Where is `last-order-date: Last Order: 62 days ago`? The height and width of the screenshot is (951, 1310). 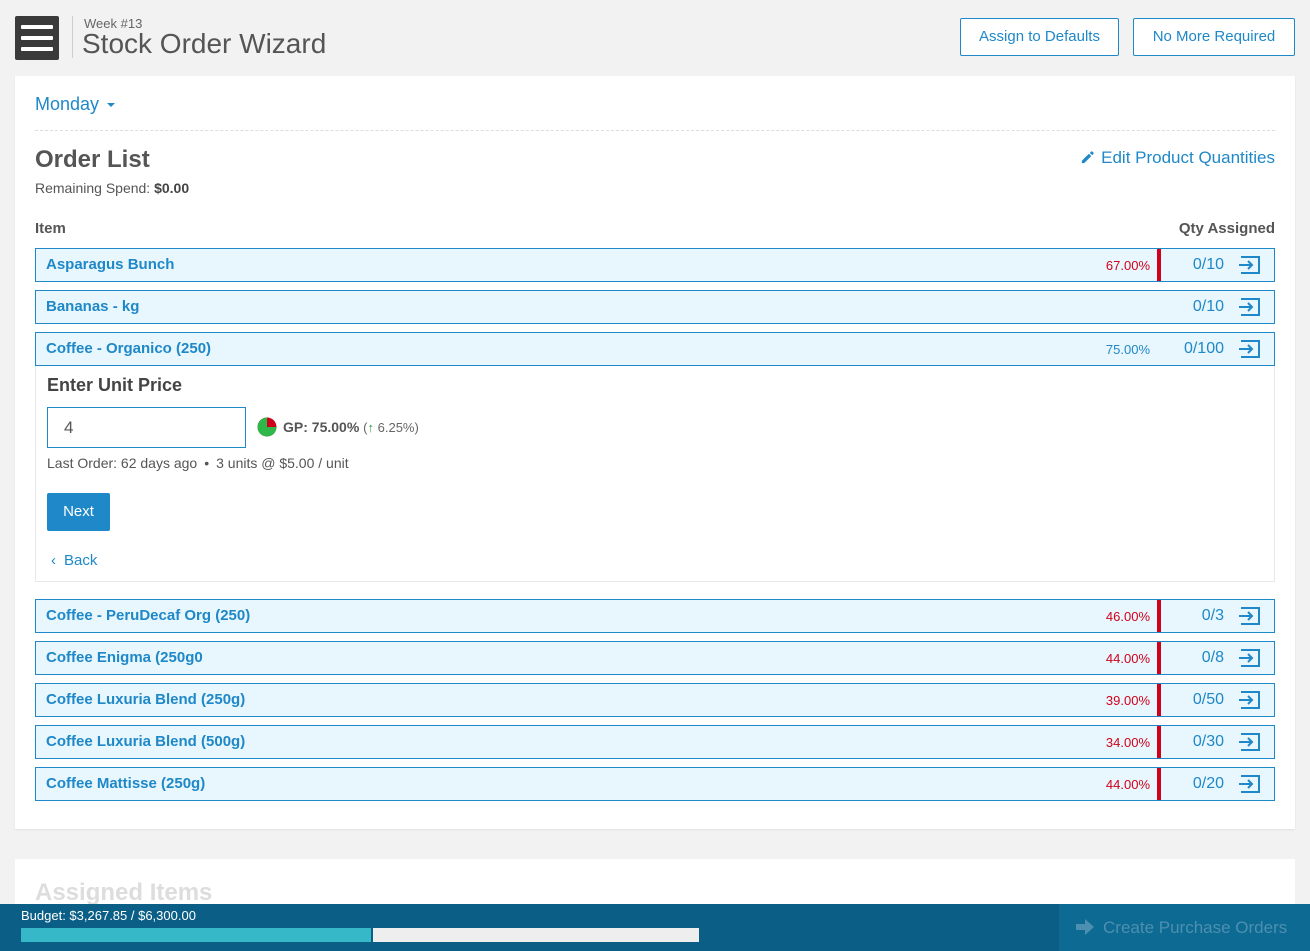
last-order-date: Last Order: 62 days ago is located at coordinates (122, 463).